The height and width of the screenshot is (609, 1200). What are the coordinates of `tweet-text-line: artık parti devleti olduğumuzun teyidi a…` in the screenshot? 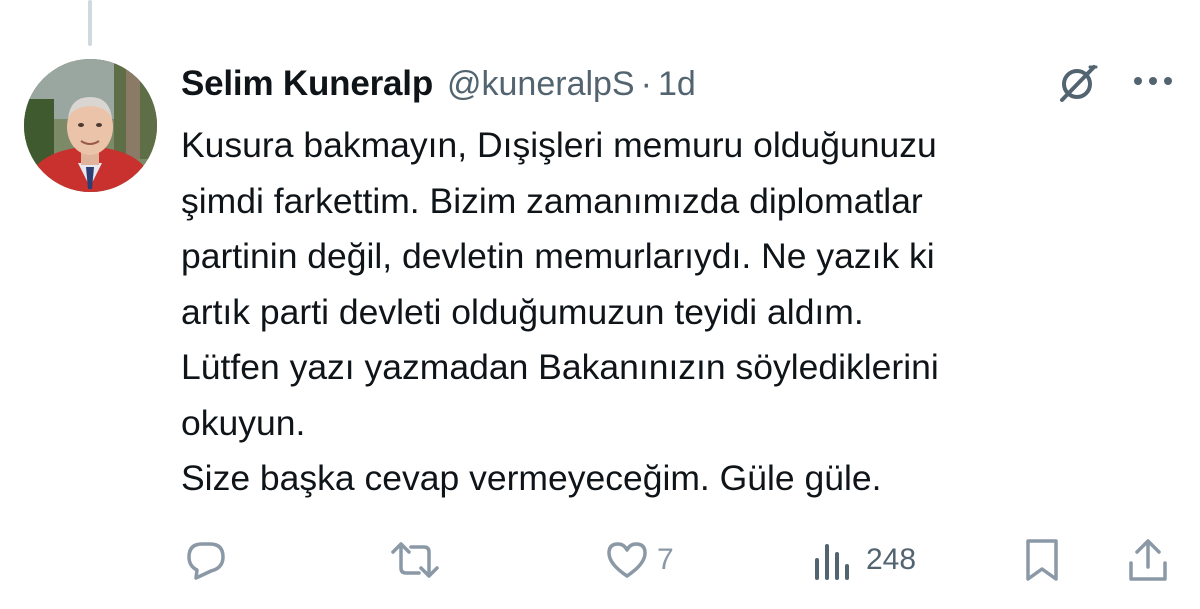 It's located at (522, 311).